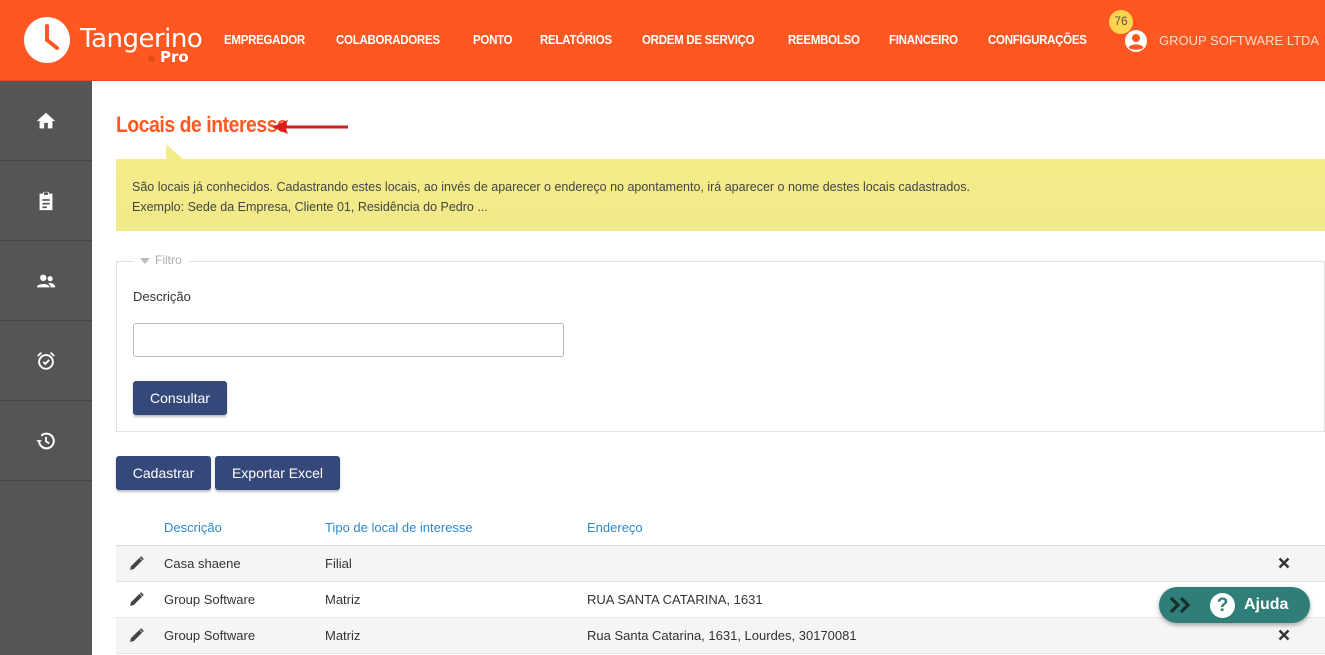  I want to click on column-header-endereco: Endereço, so click(615, 527).